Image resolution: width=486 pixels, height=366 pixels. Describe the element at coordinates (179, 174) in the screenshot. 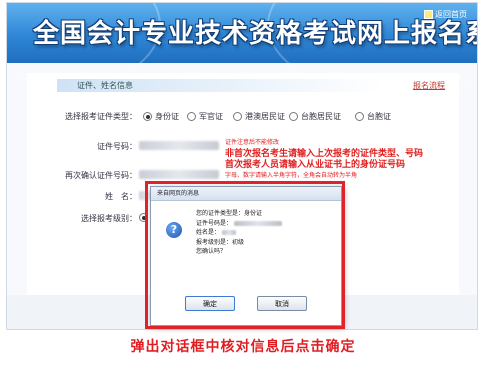

I see `id-number-confirm-input` at that location.